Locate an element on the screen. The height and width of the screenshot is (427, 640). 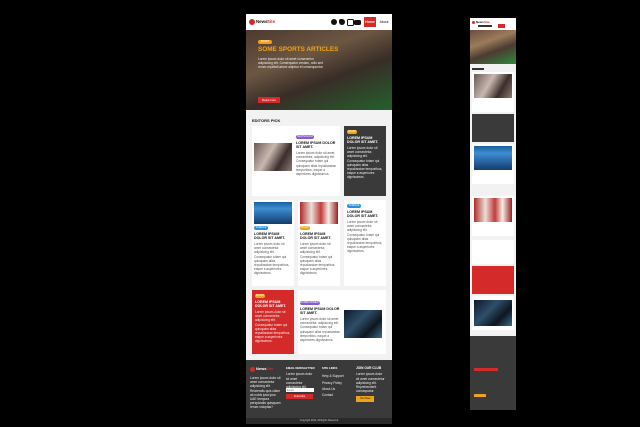
mobile-footer is located at coordinates (493, 373).